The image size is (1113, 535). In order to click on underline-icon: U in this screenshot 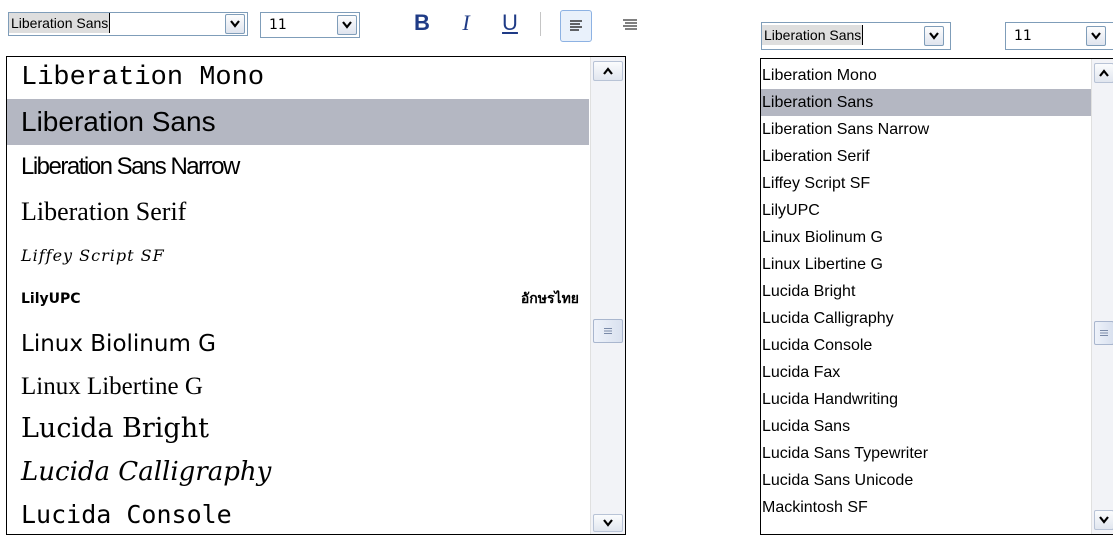, I will do `click(510, 22)`.